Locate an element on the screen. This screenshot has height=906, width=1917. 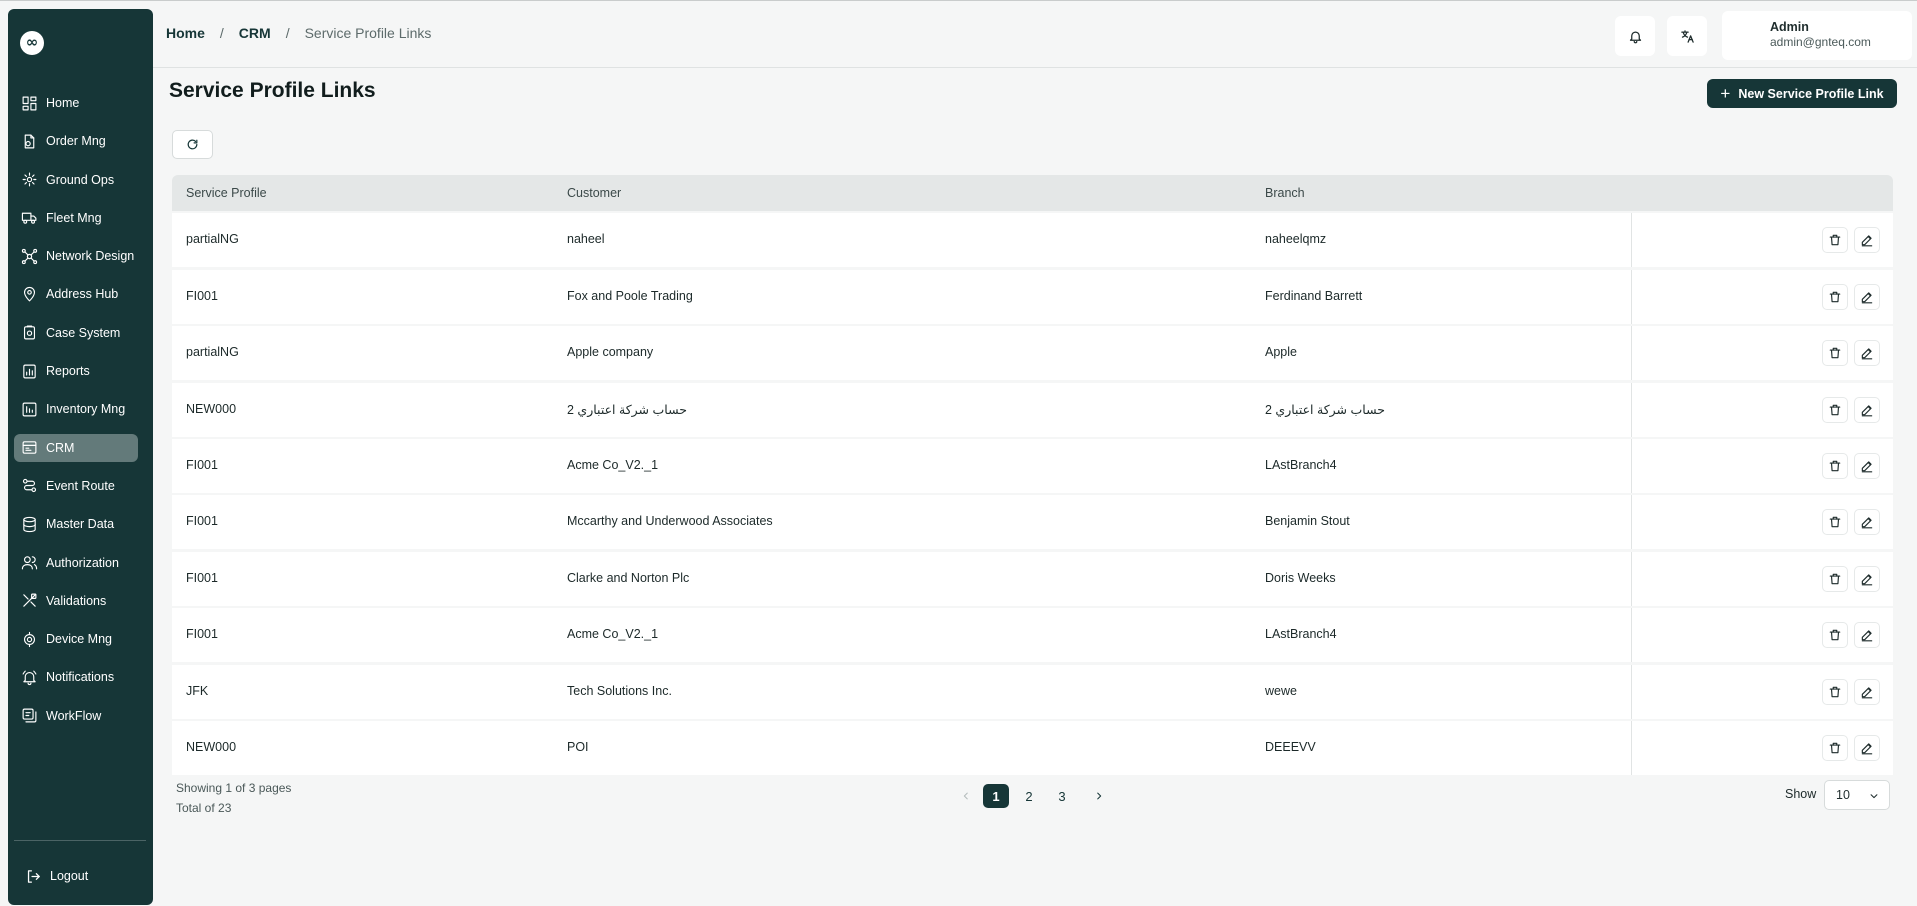
column-header-customer: Customer is located at coordinates (594, 193).